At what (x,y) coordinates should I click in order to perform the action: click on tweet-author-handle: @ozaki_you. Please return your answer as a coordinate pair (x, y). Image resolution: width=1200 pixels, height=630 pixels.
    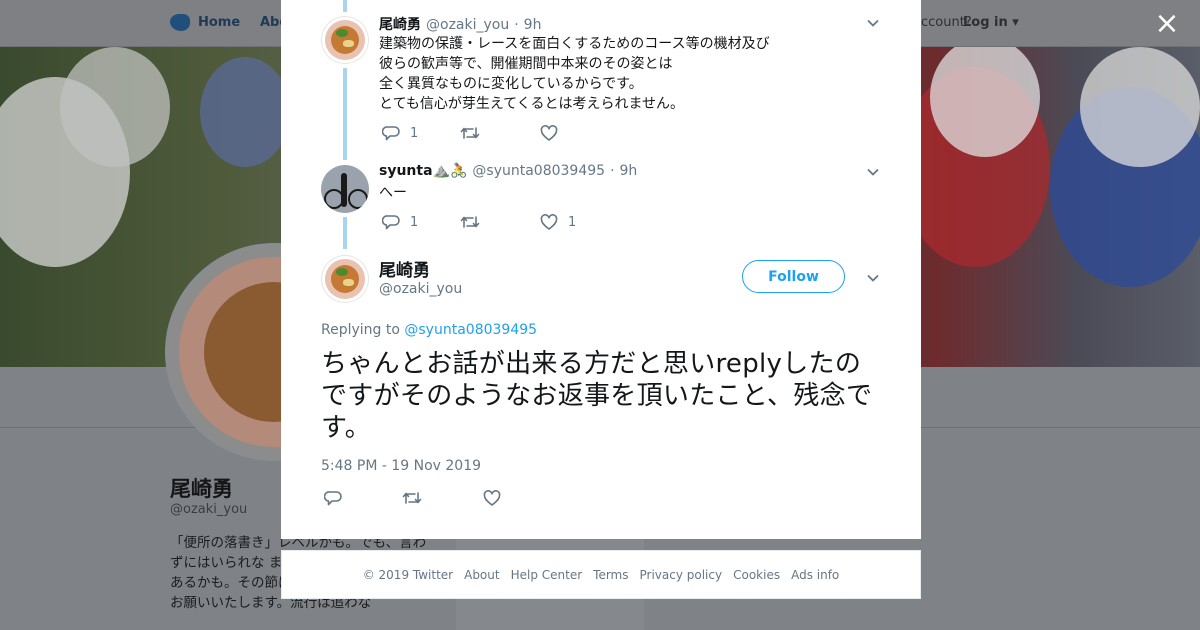
    Looking at the image, I should click on (467, 25).